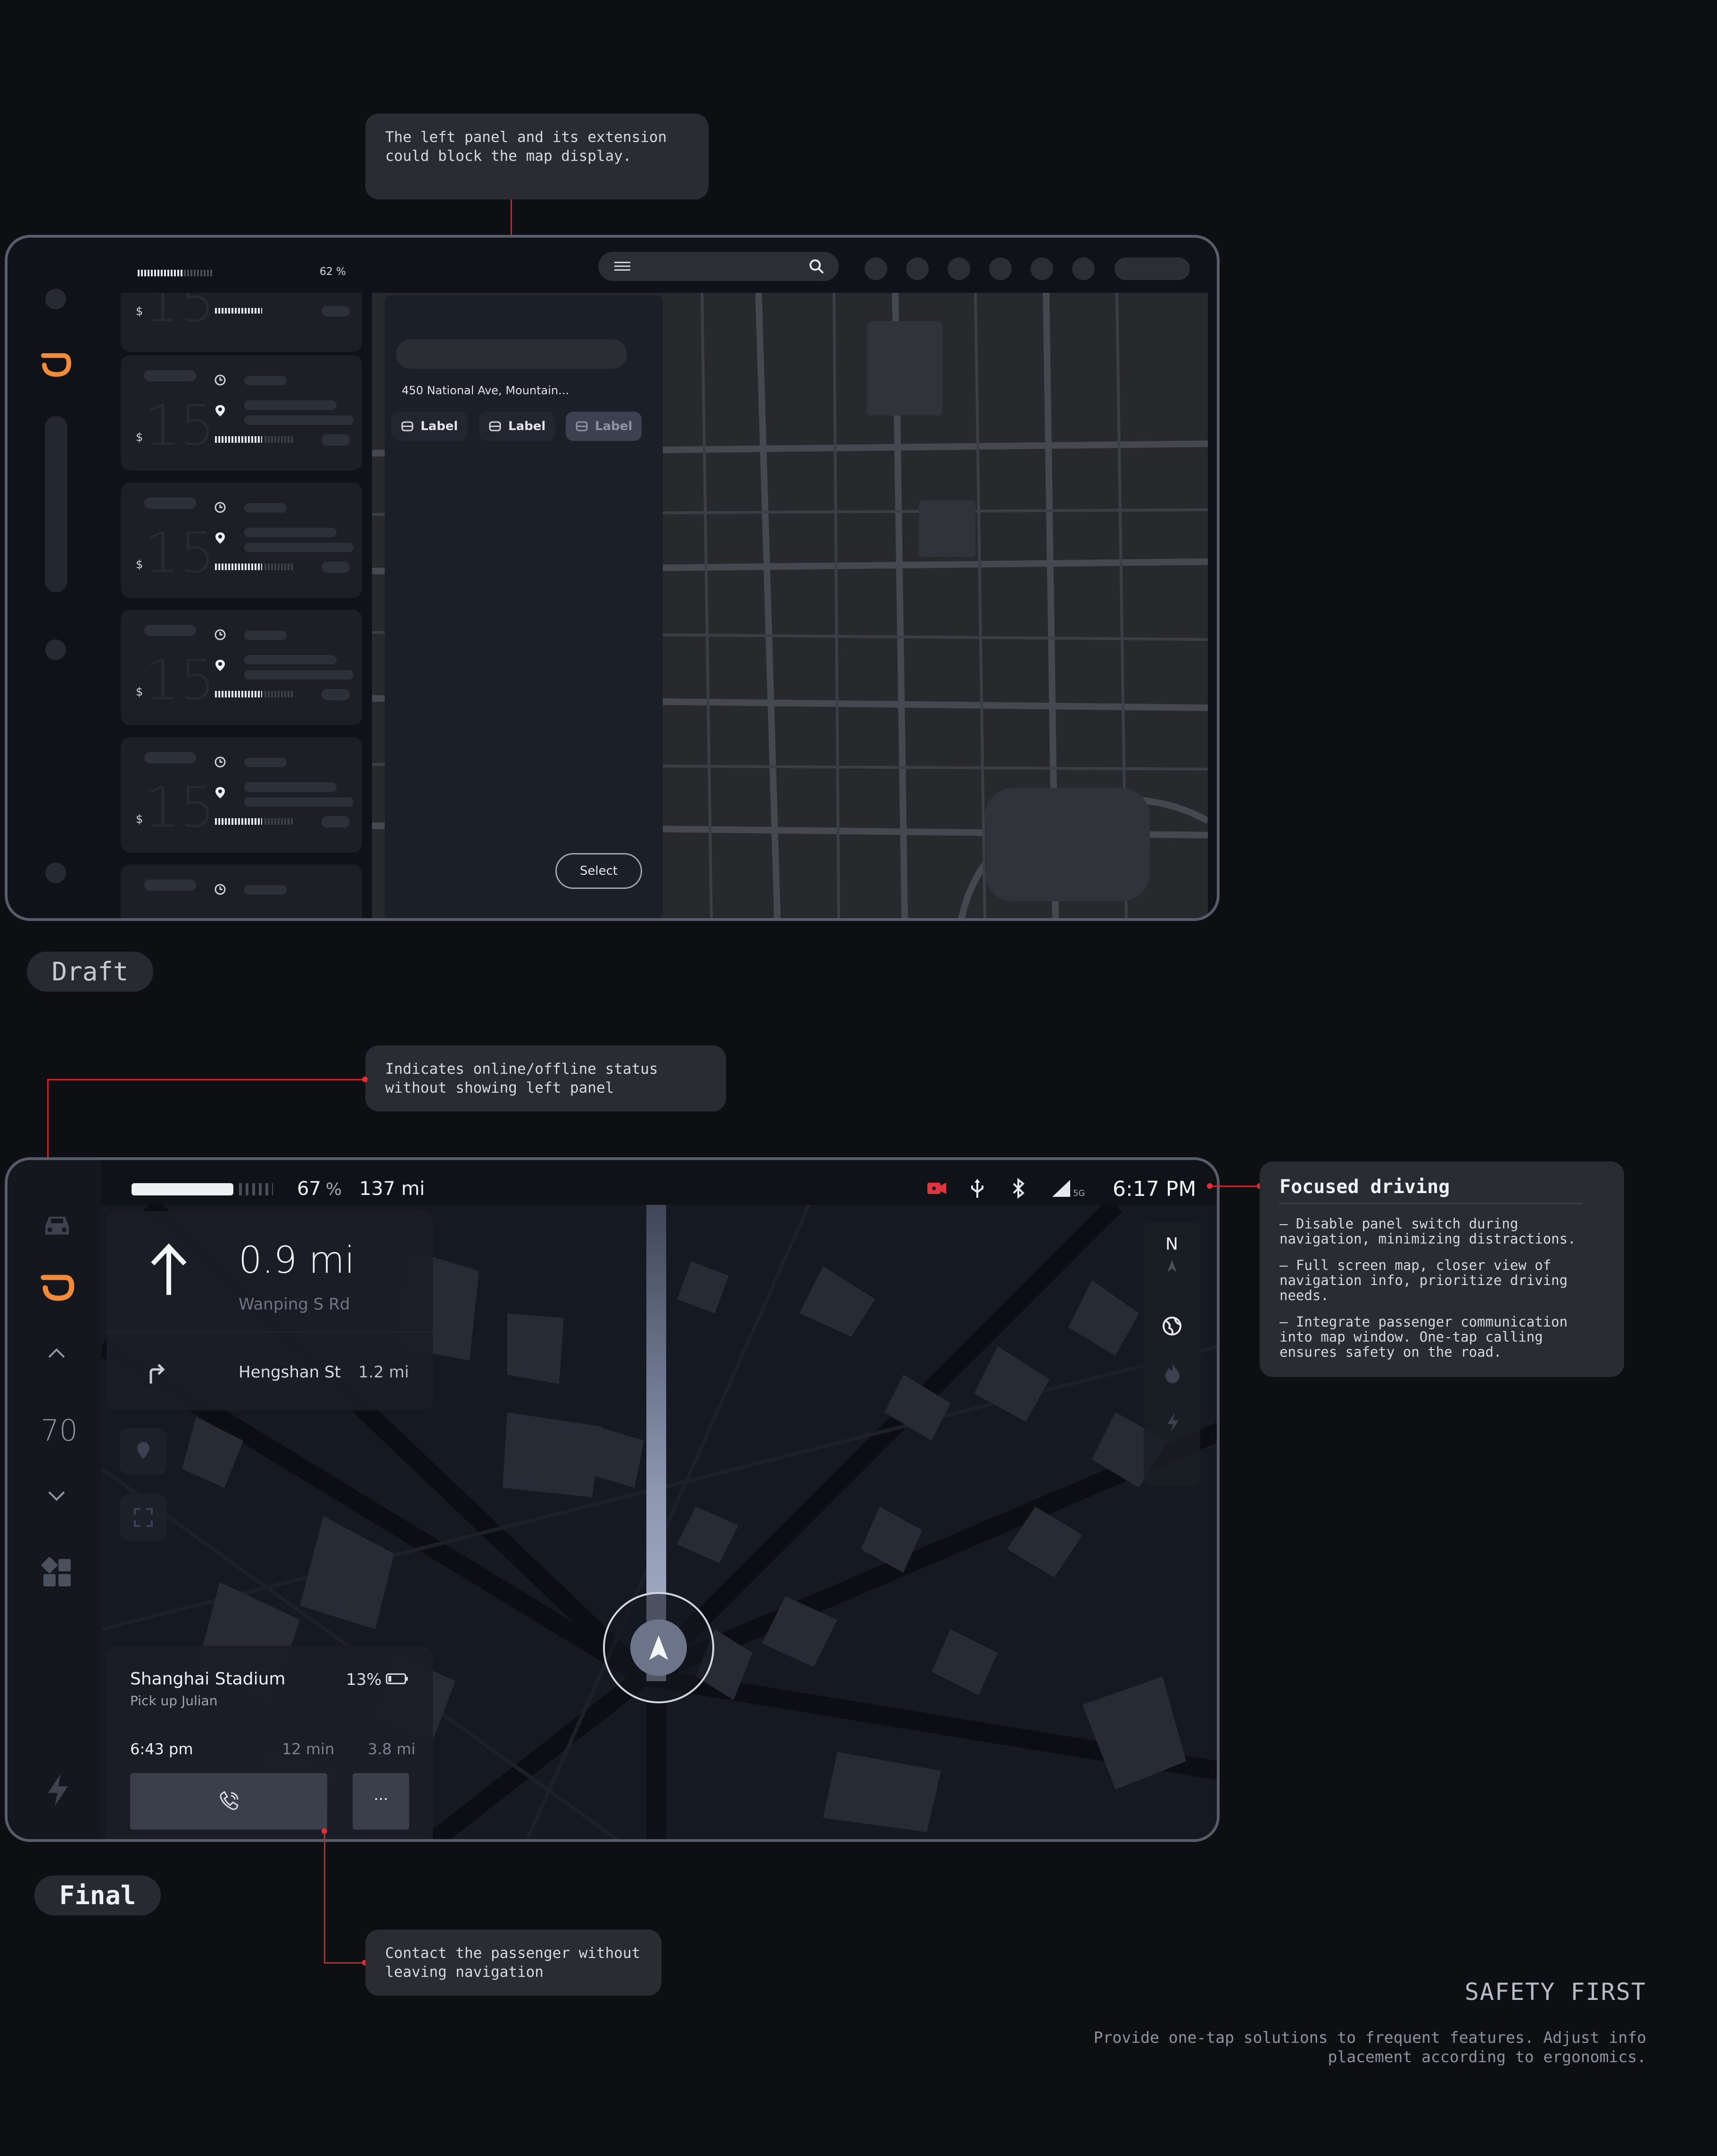 The width and height of the screenshot is (1717, 2156). Describe the element at coordinates (977, 1189) in the screenshot. I see `usb-icon` at that location.